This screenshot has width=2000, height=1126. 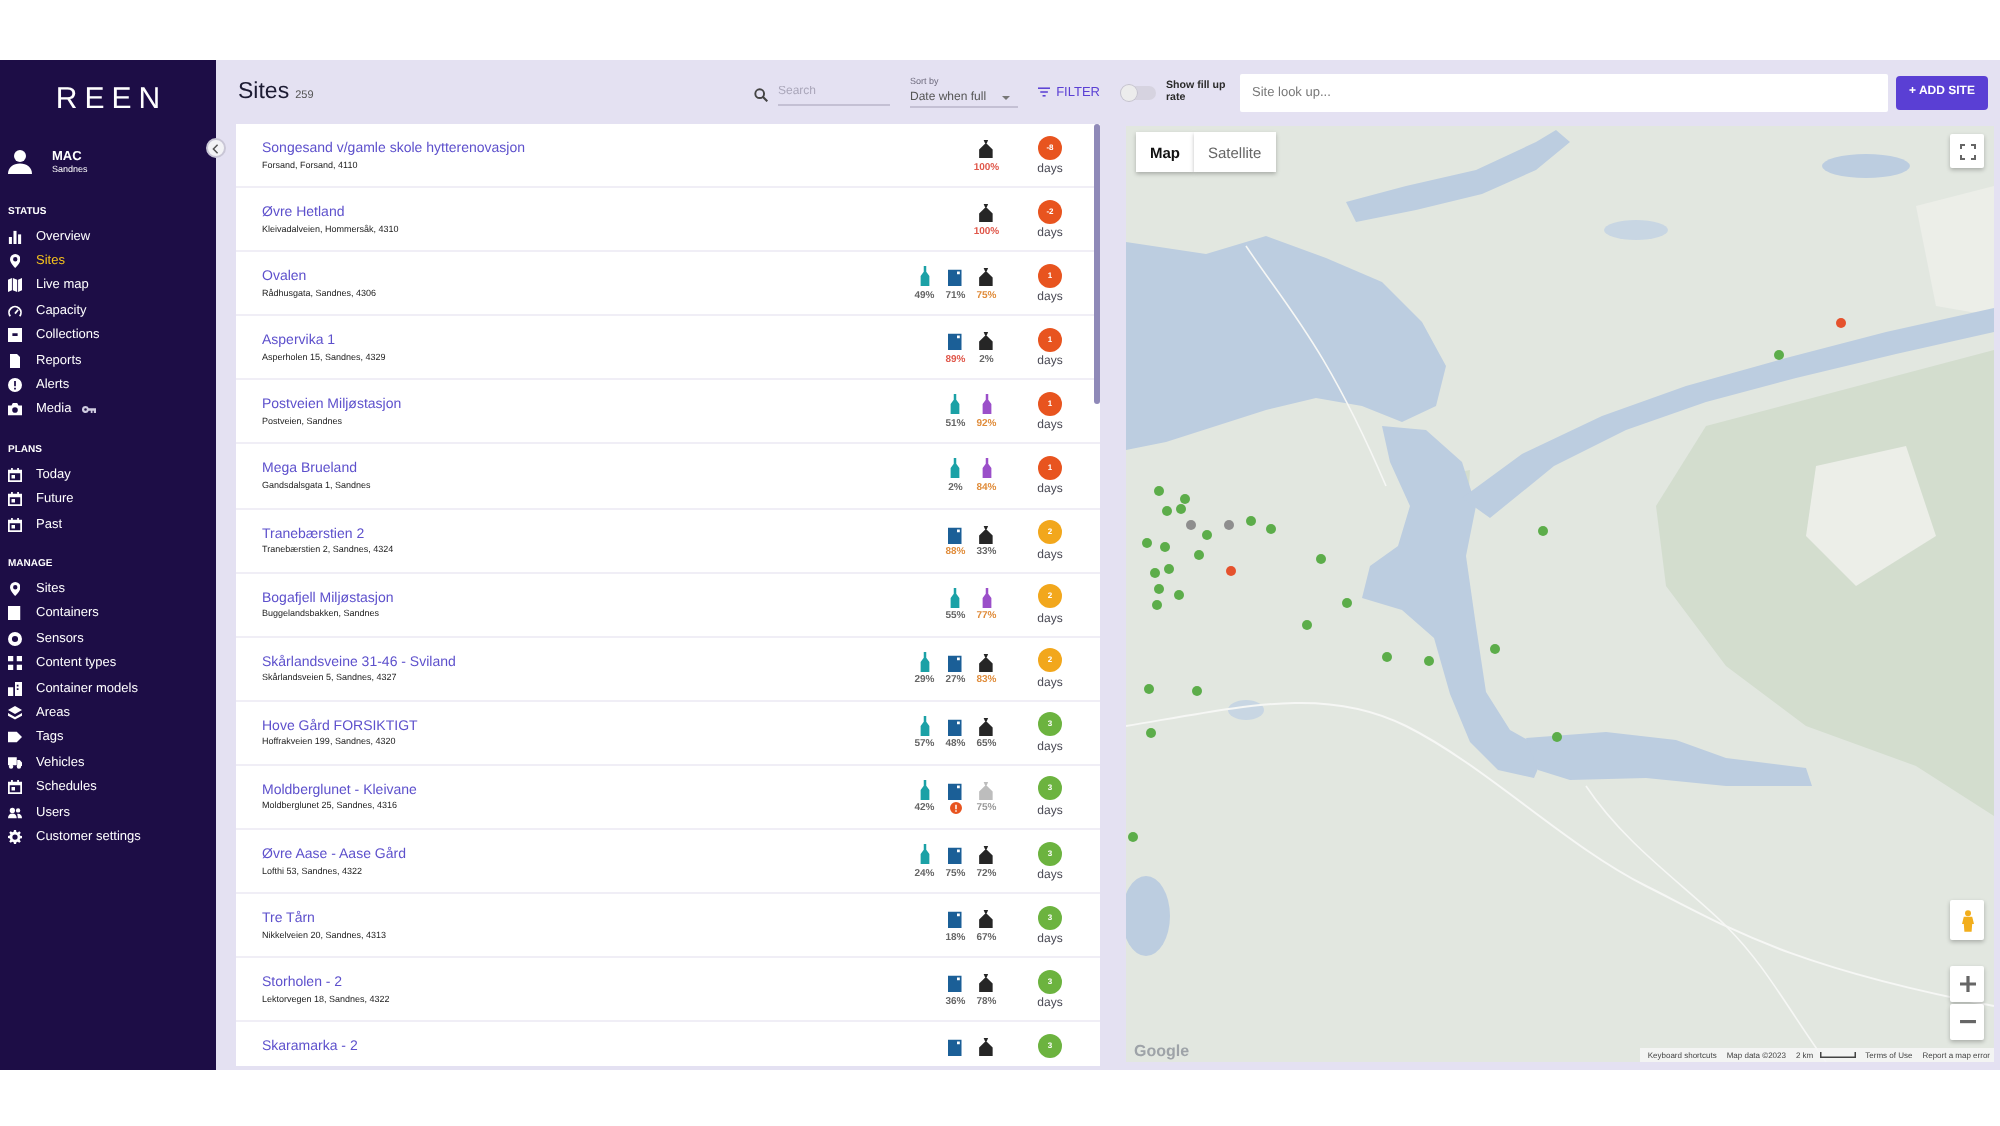 I want to click on minus-icon, so click(x=1967, y=1022).